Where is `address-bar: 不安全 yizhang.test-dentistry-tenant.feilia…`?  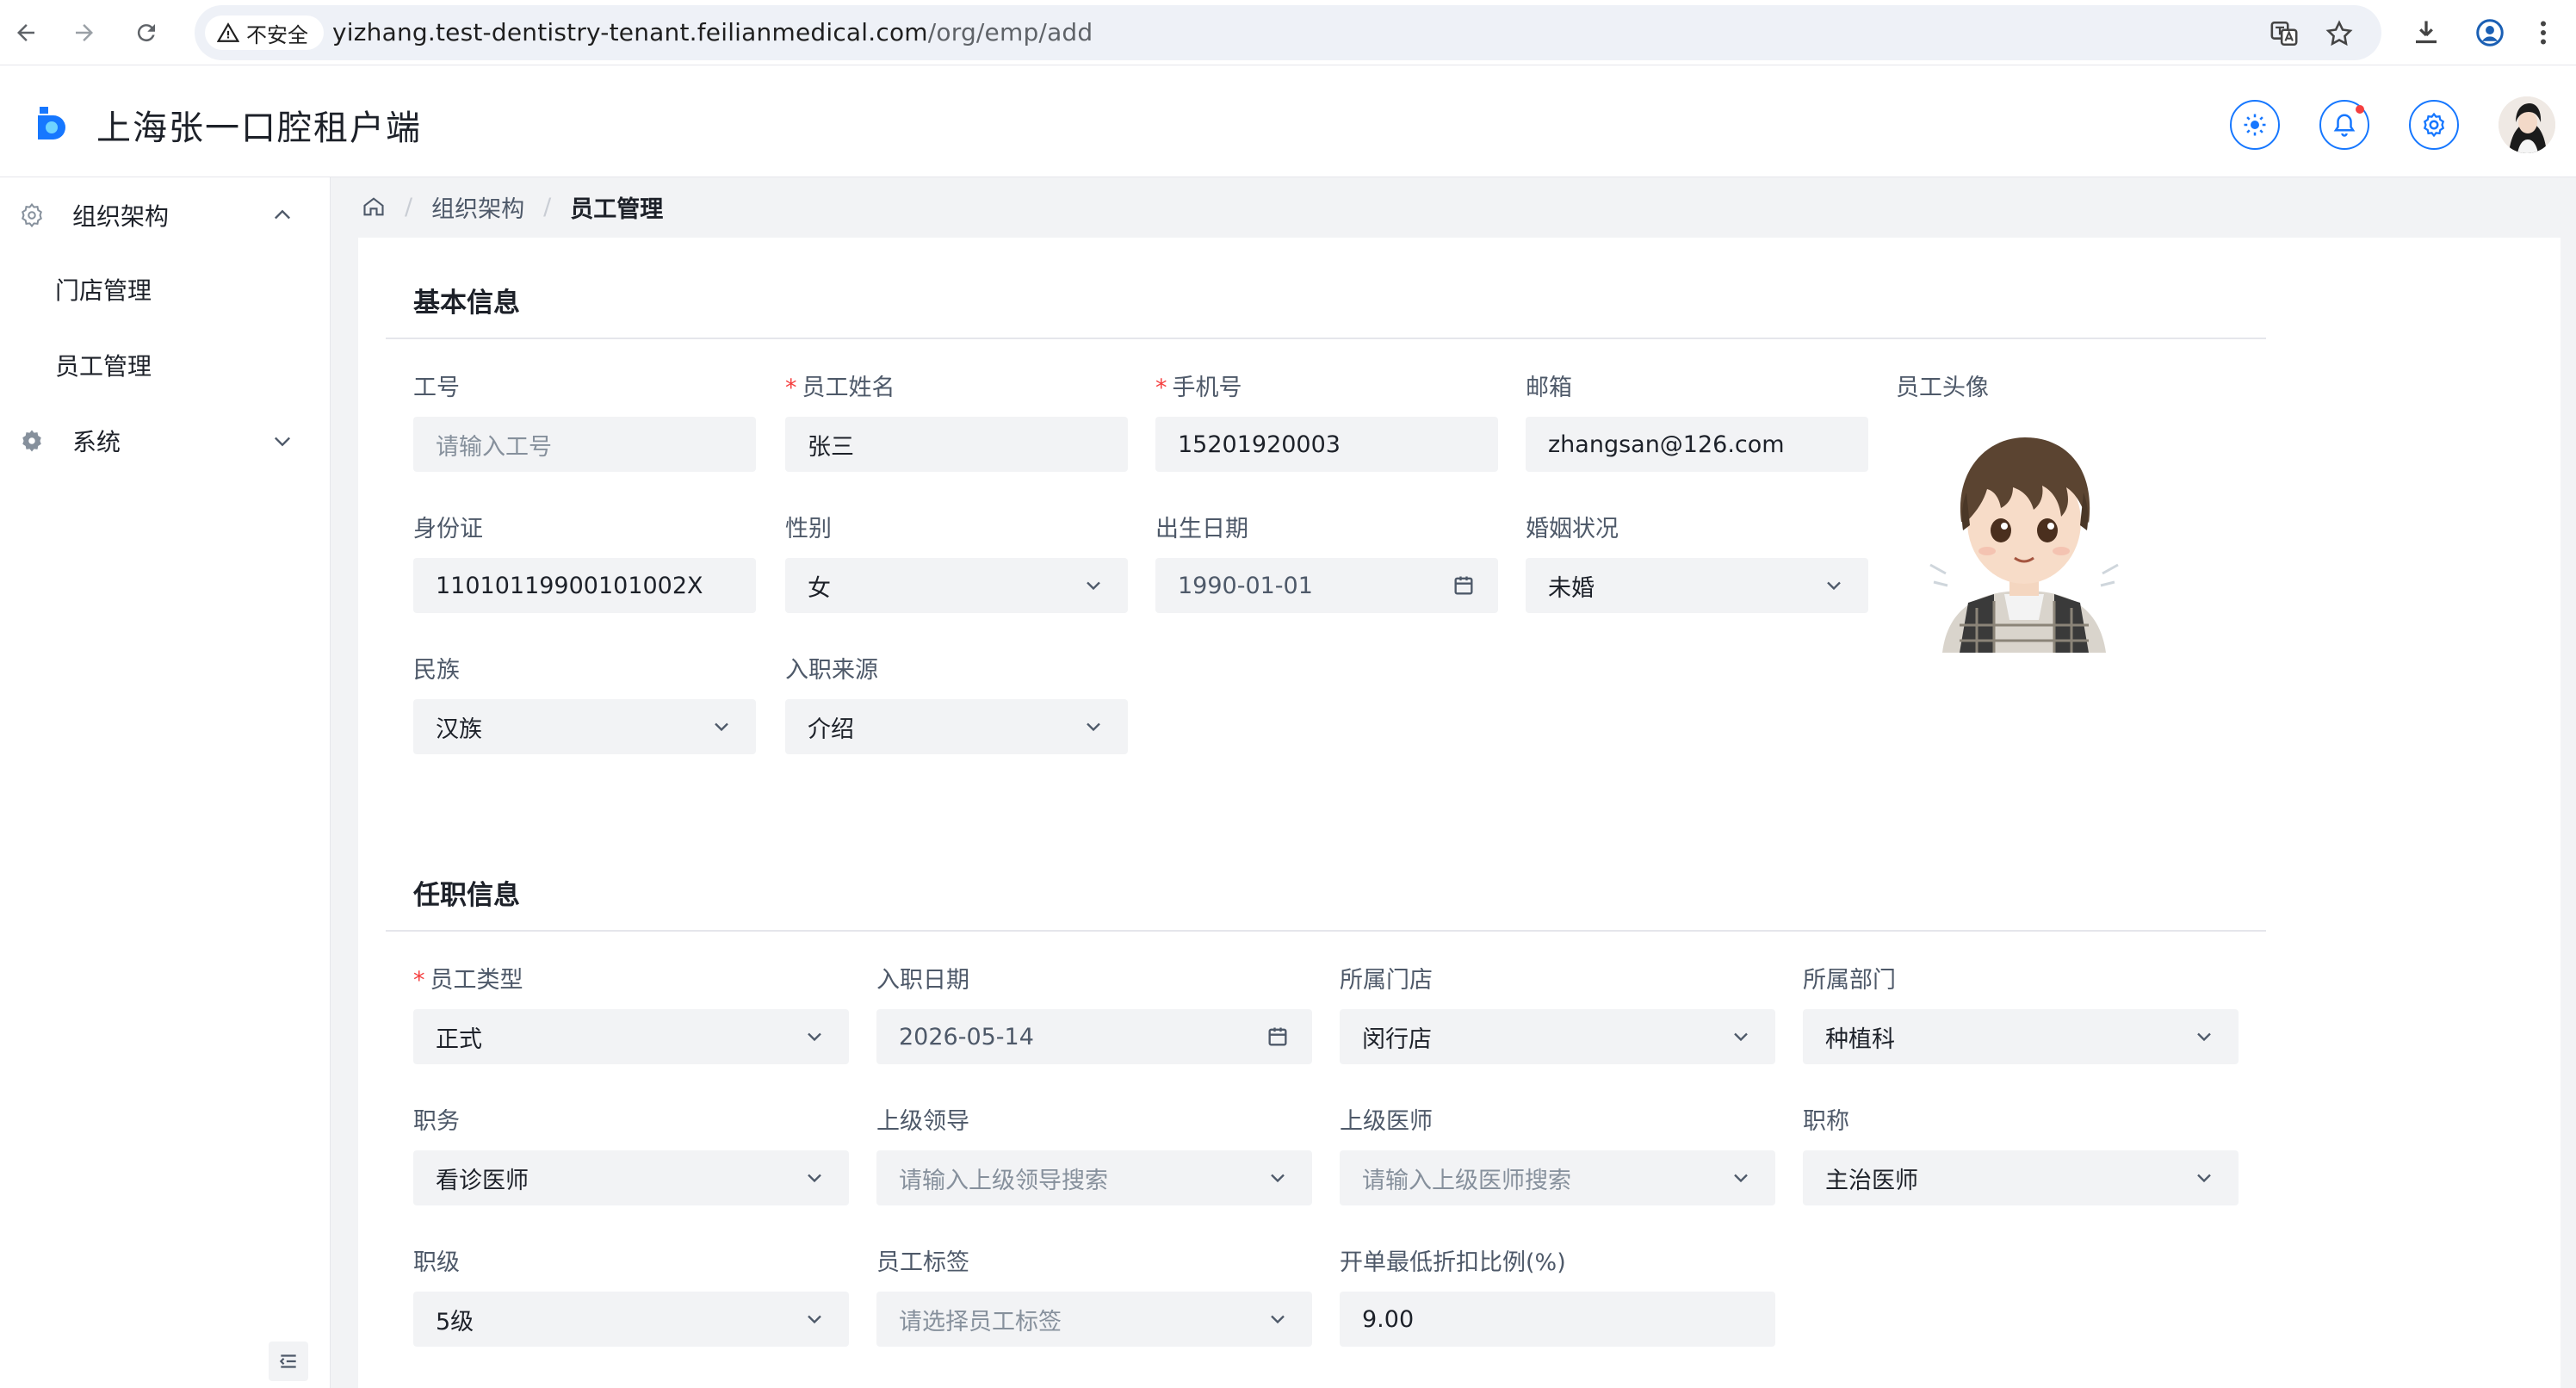 address-bar: 不安全 yizhang.test-dentistry-tenant.feilia… is located at coordinates (1288, 32).